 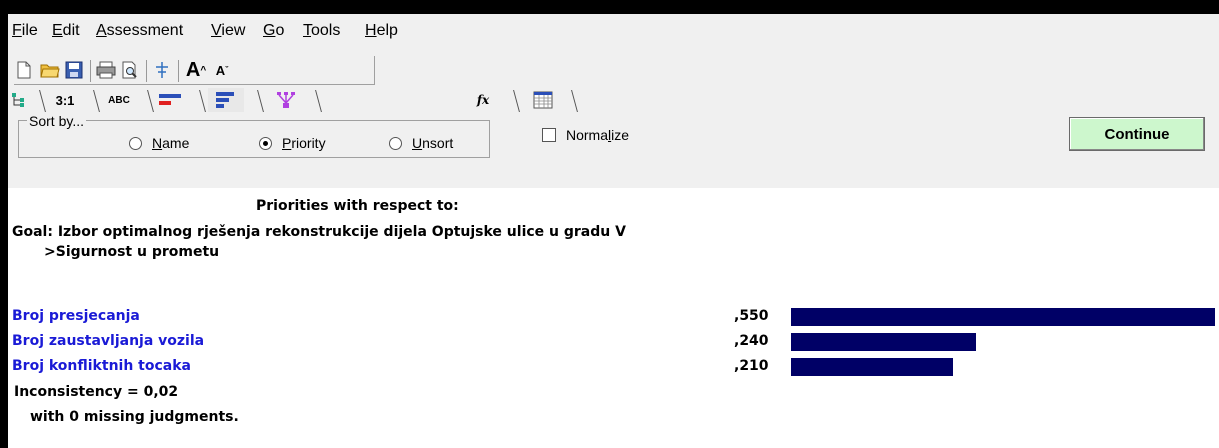 I want to click on tree-structure-icon, so click(x=162, y=70).